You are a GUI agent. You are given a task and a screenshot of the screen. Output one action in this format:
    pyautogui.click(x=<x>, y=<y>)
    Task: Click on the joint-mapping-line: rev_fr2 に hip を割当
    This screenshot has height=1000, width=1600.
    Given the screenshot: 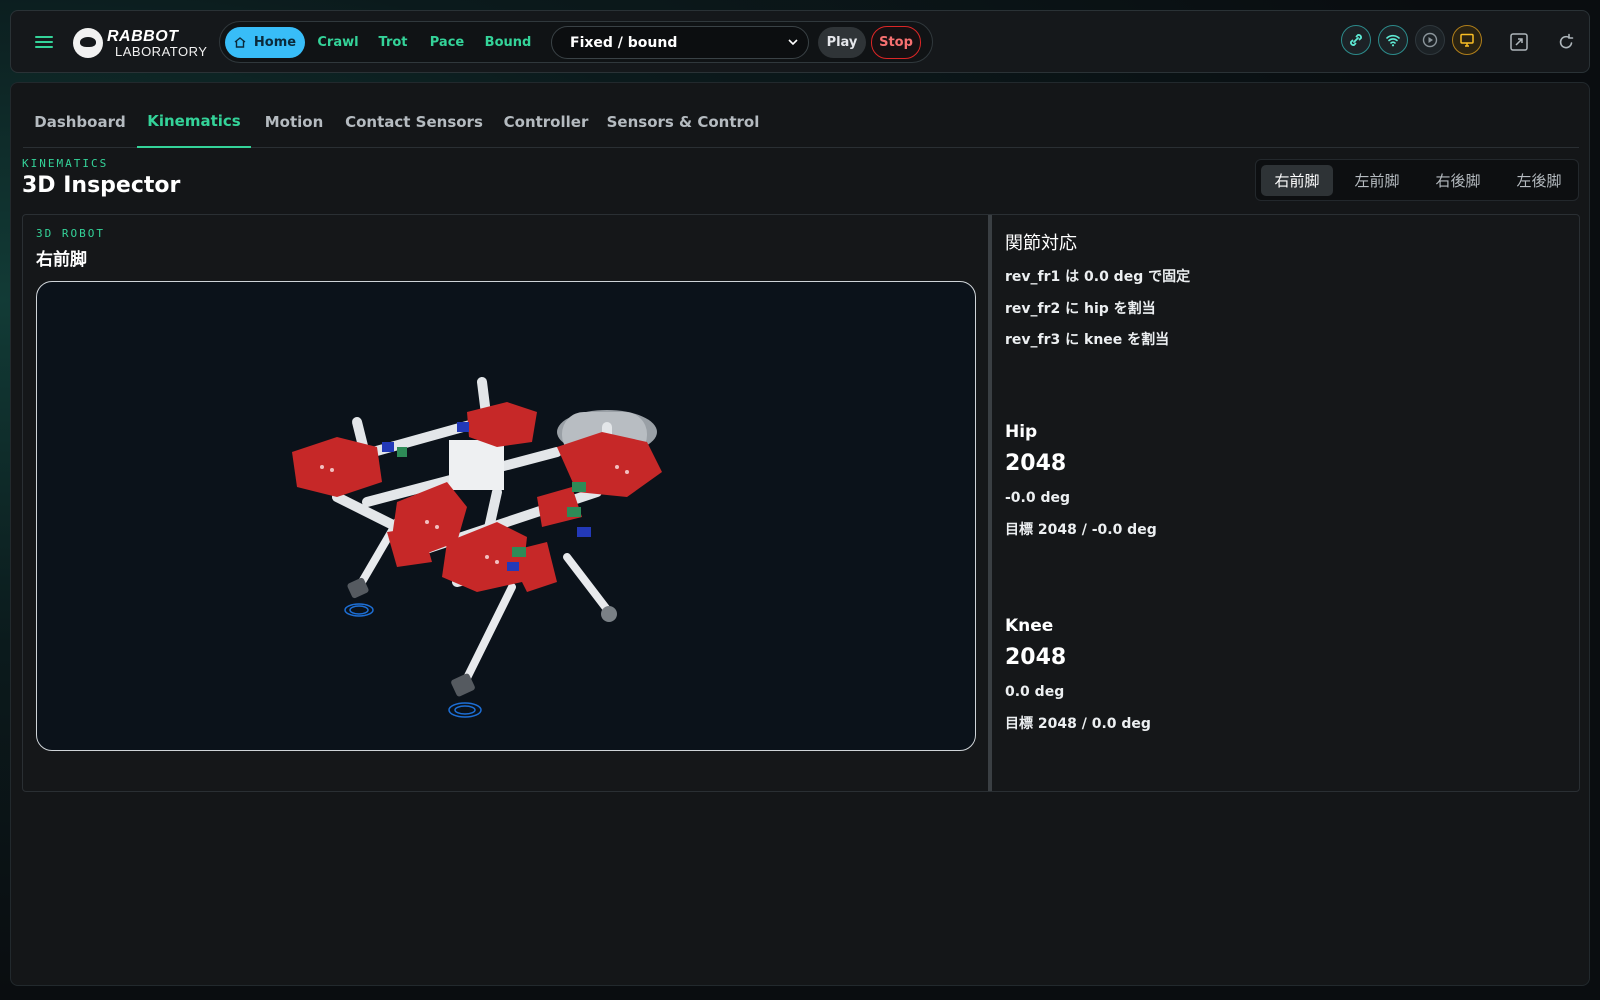 What is the action you would take?
    pyautogui.click(x=1080, y=309)
    